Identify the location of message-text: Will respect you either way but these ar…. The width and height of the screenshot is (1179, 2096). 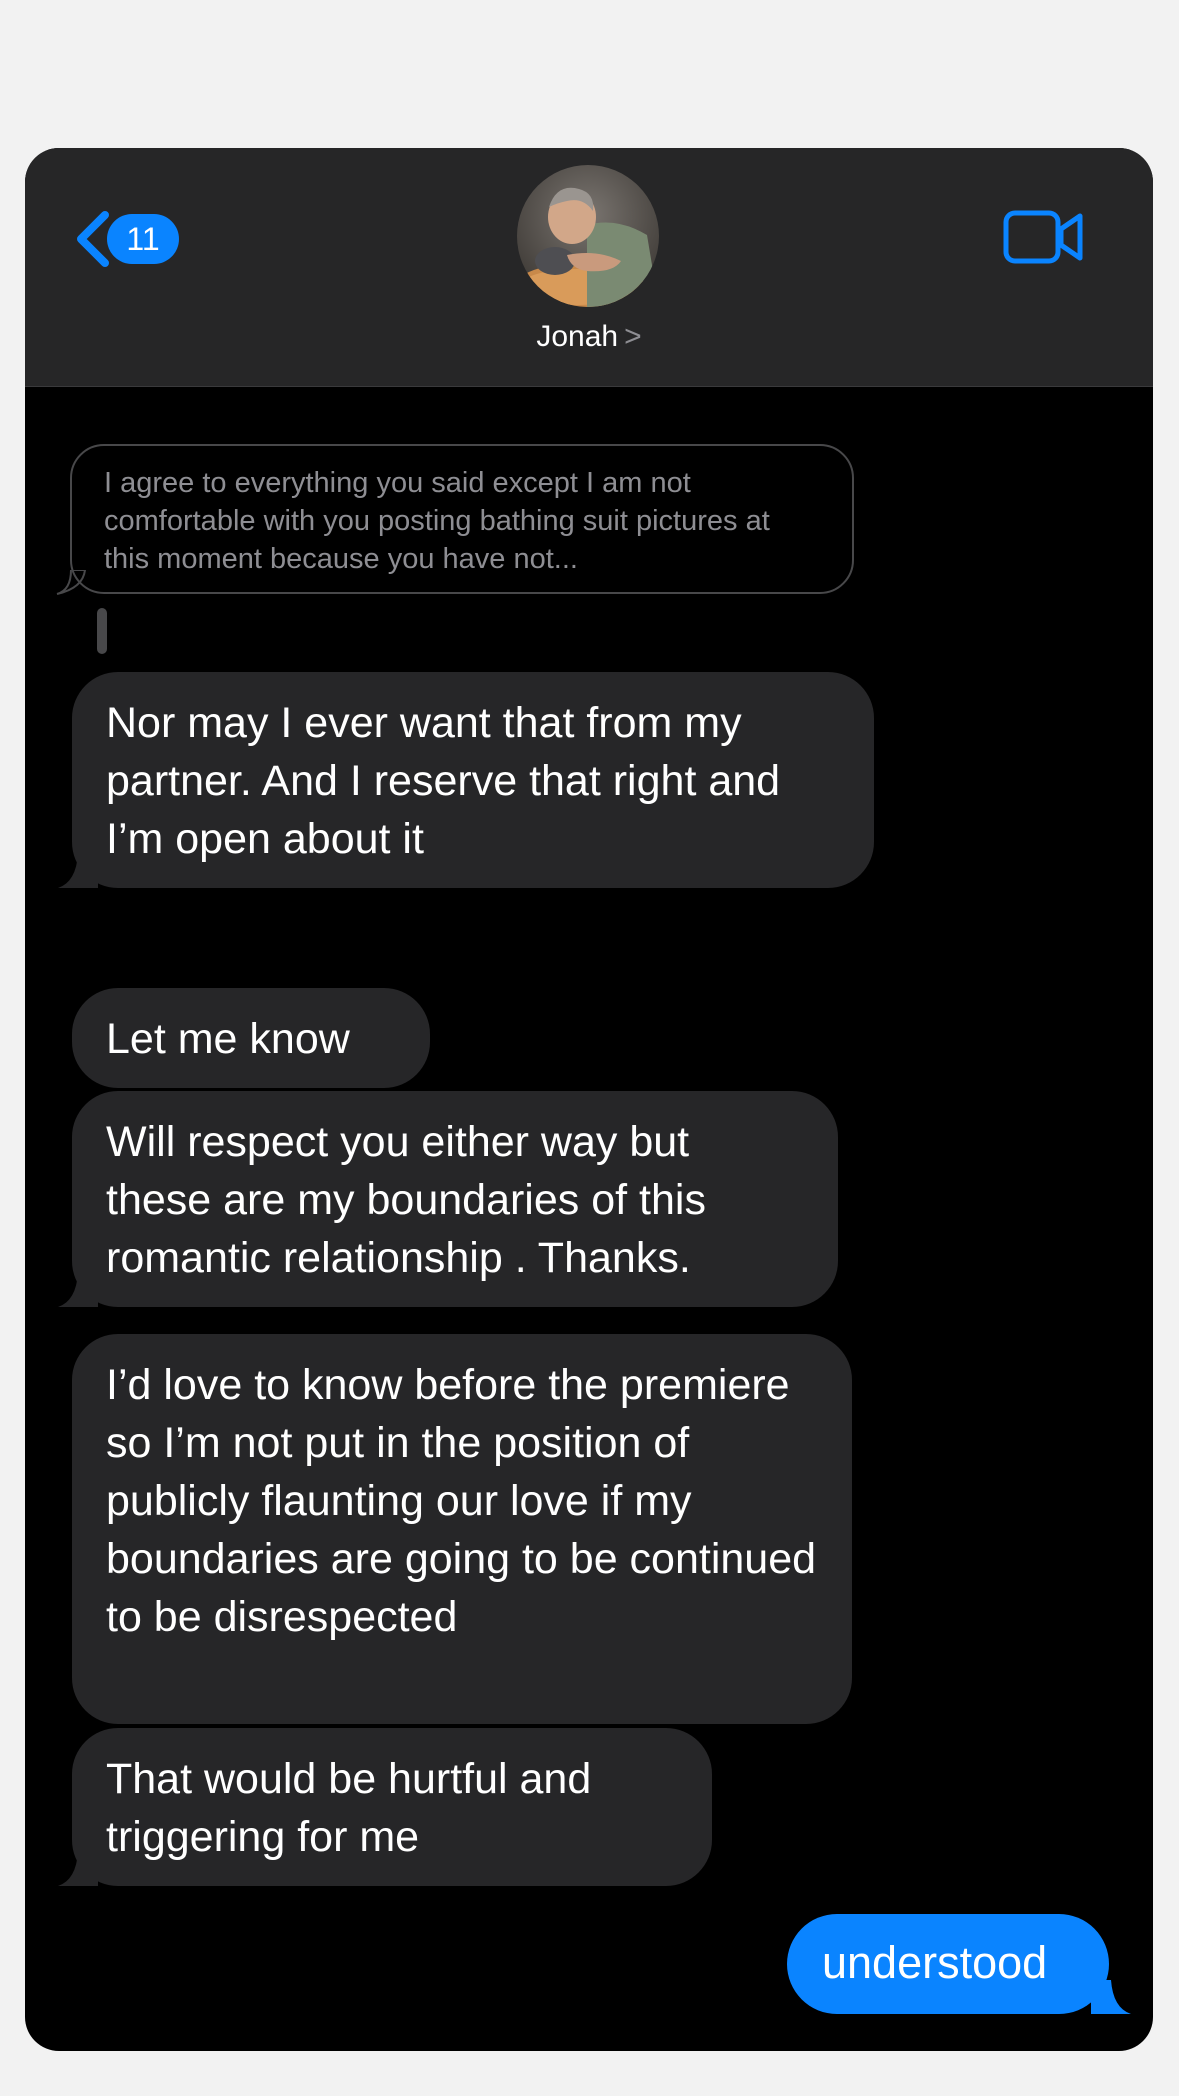
(406, 1200).